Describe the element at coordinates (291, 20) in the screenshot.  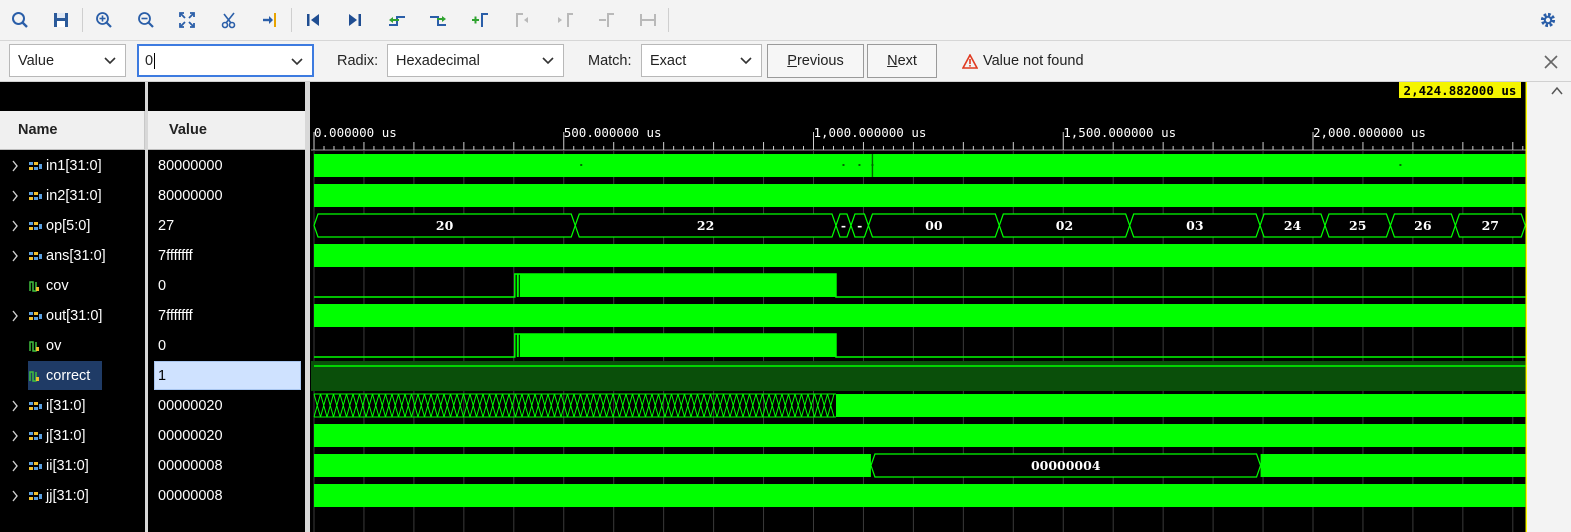
I see `toolbar-separator` at that location.